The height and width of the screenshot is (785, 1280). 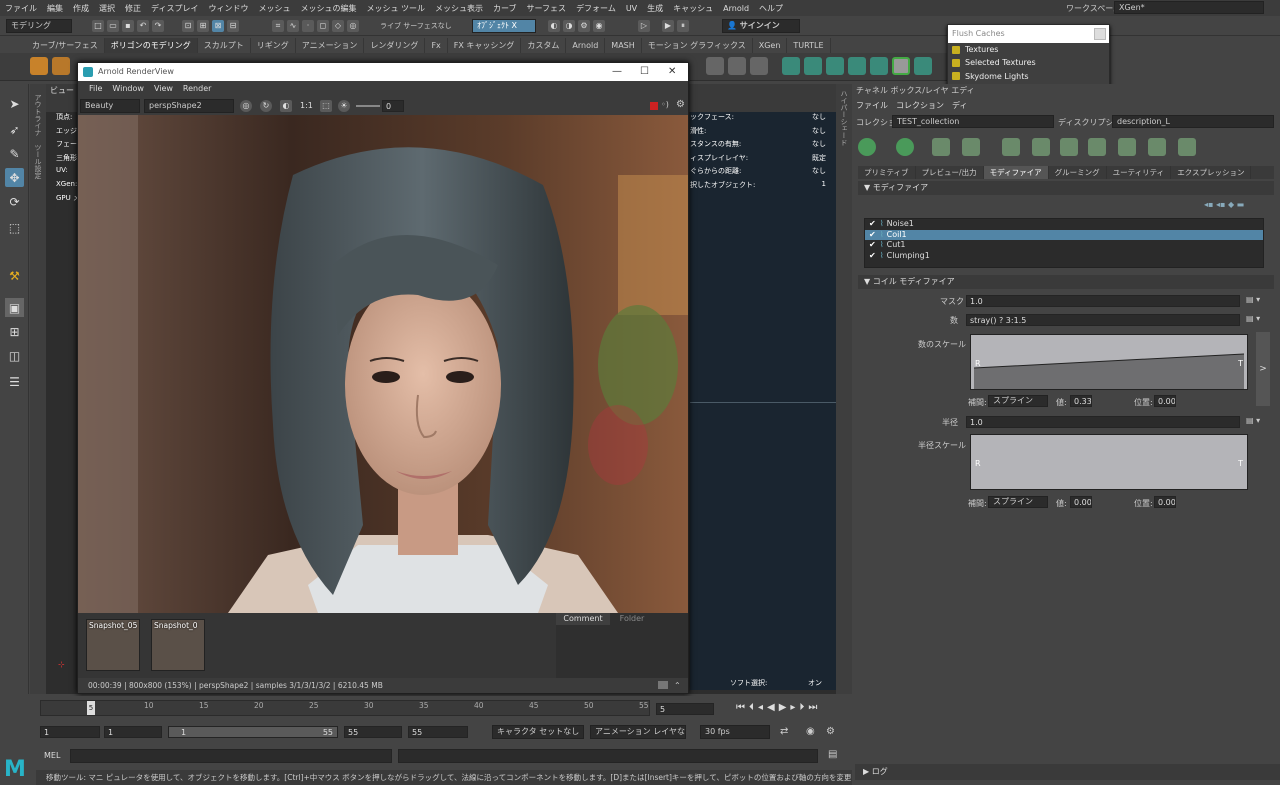 What do you see at coordinates (1103, 320) in the screenshot?
I see `count-field: stray() ? 3:1.5` at bounding box center [1103, 320].